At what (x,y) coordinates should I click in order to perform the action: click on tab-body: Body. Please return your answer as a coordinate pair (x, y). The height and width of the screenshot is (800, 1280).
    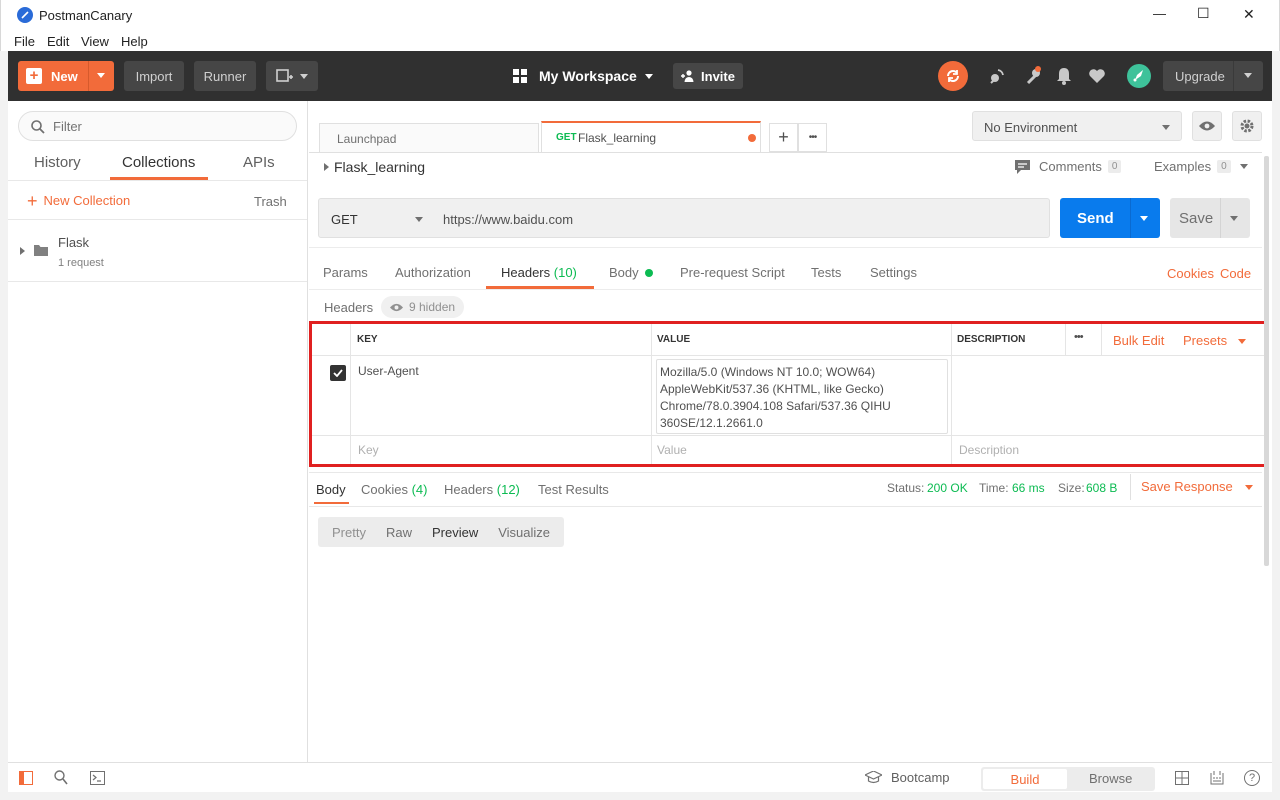
    Looking at the image, I should click on (631, 272).